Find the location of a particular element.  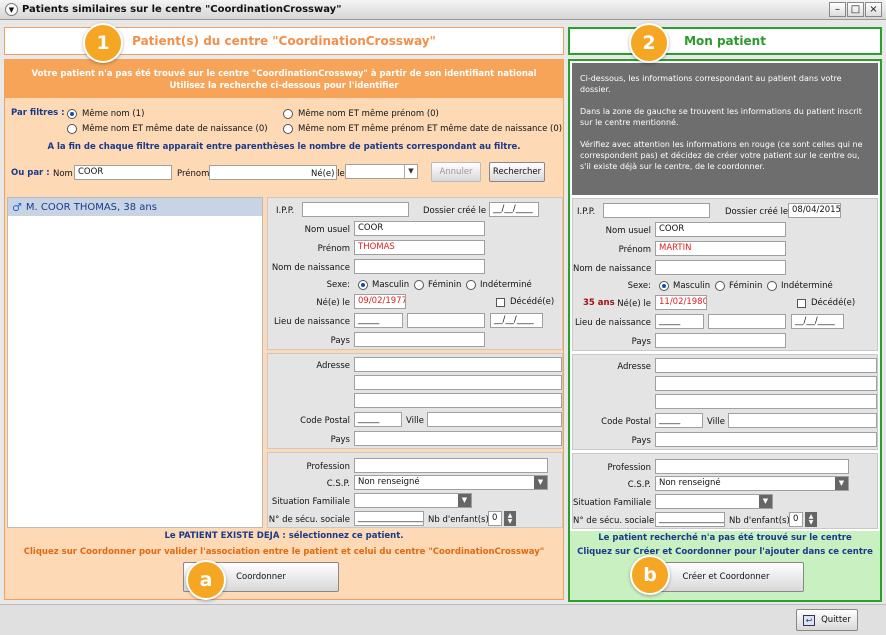

nele-input: 09/02/1977 is located at coordinates (380, 301).